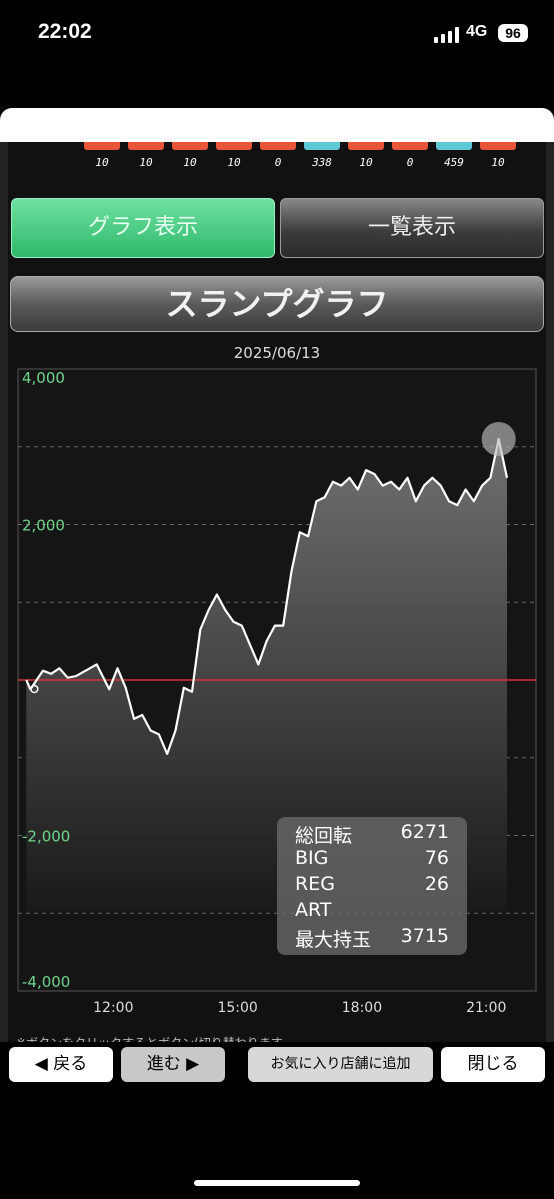 This screenshot has width=554, height=1199. What do you see at coordinates (436, 884) in the screenshot?
I see `stat-value: 26` at bounding box center [436, 884].